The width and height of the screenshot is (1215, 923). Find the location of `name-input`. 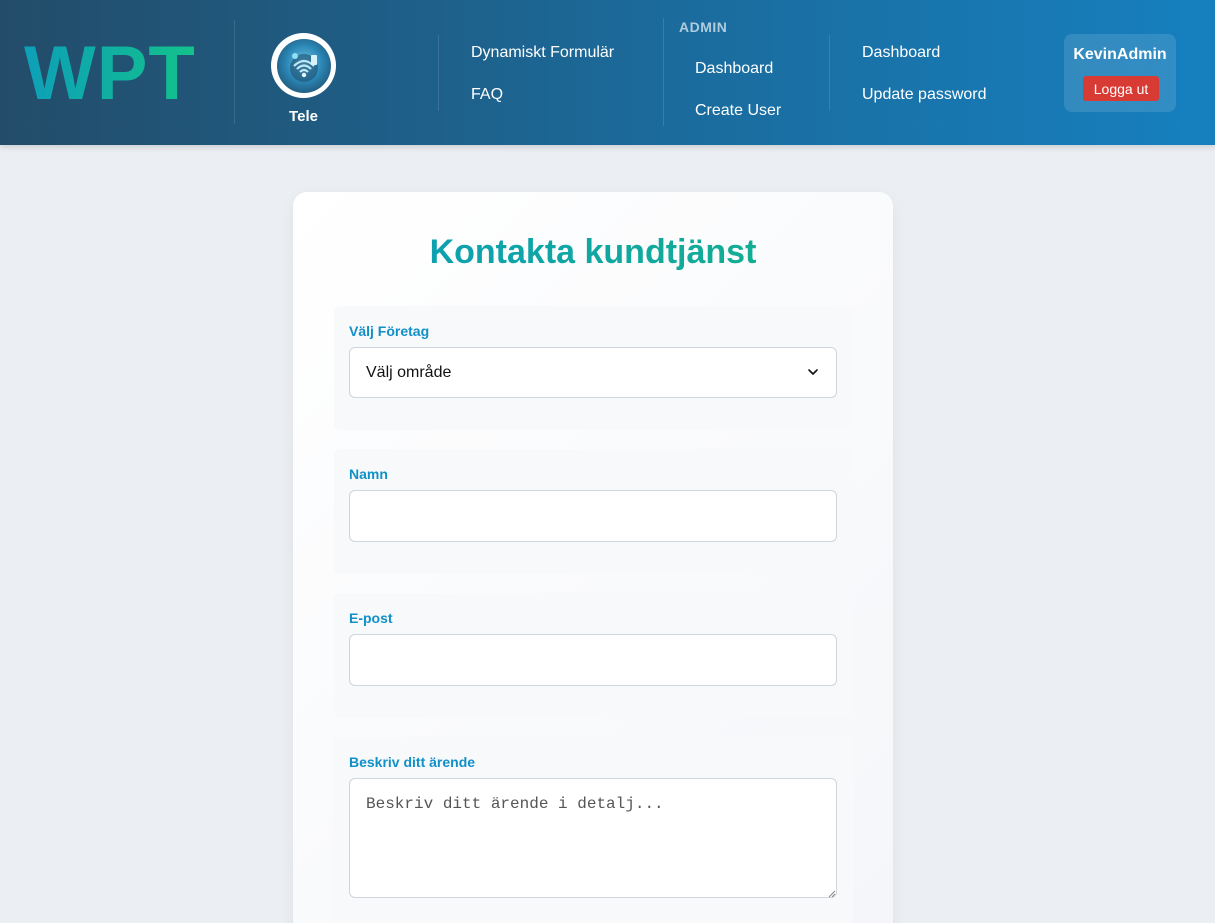

name-input is located at coordinates (593, 516).